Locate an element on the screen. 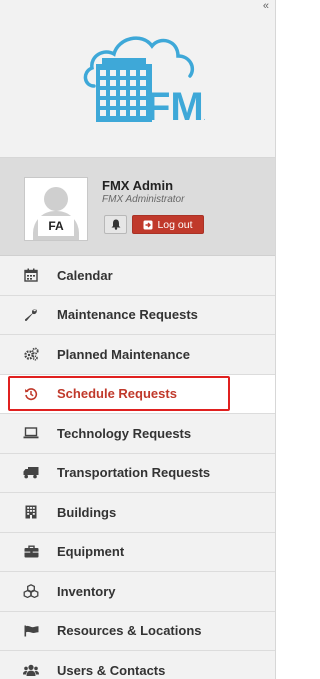  sidebar-item-technology-requests: Technology Requests is located at coordinates (137, 434).